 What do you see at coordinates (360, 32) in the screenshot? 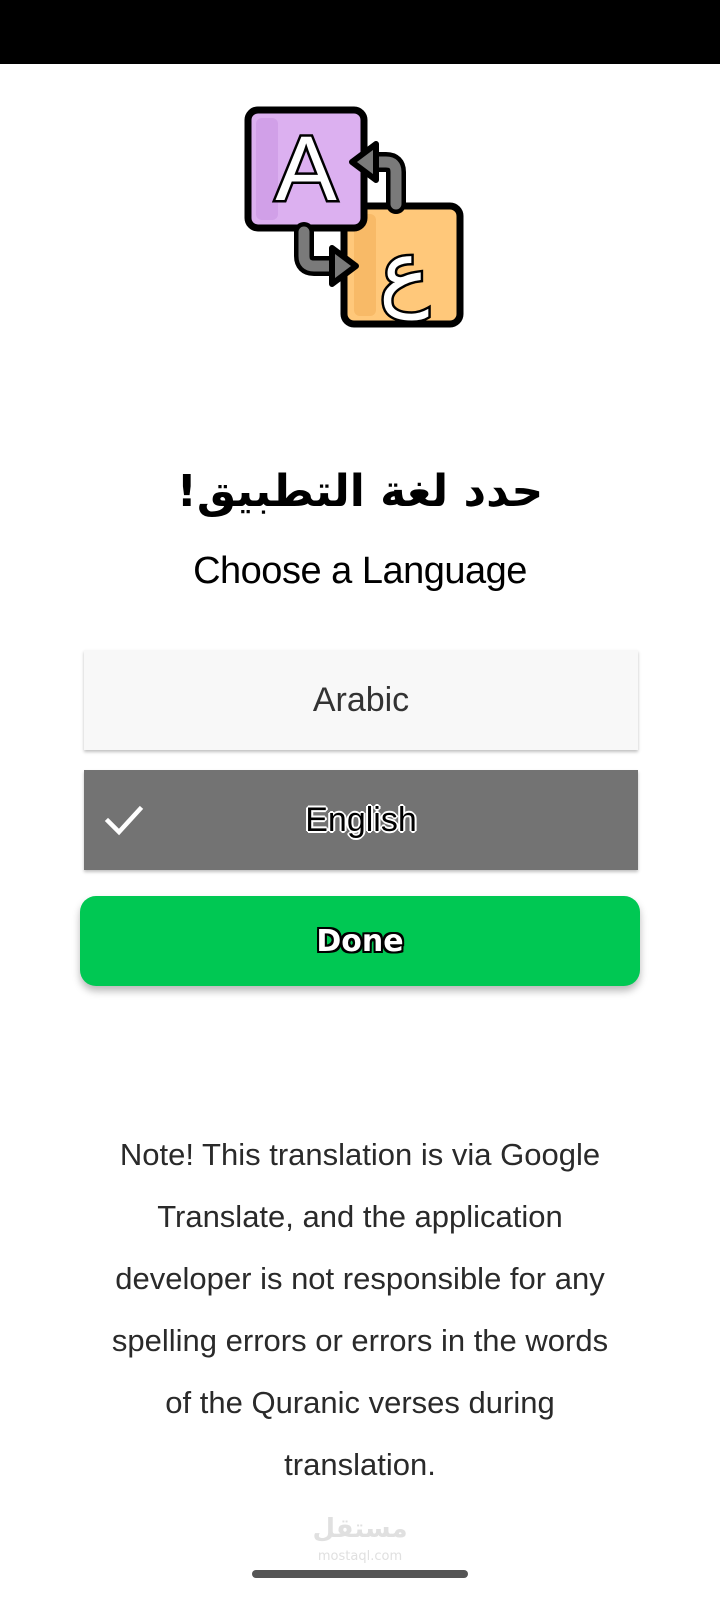
I see `status-bar` at bounding box center [360, 32].